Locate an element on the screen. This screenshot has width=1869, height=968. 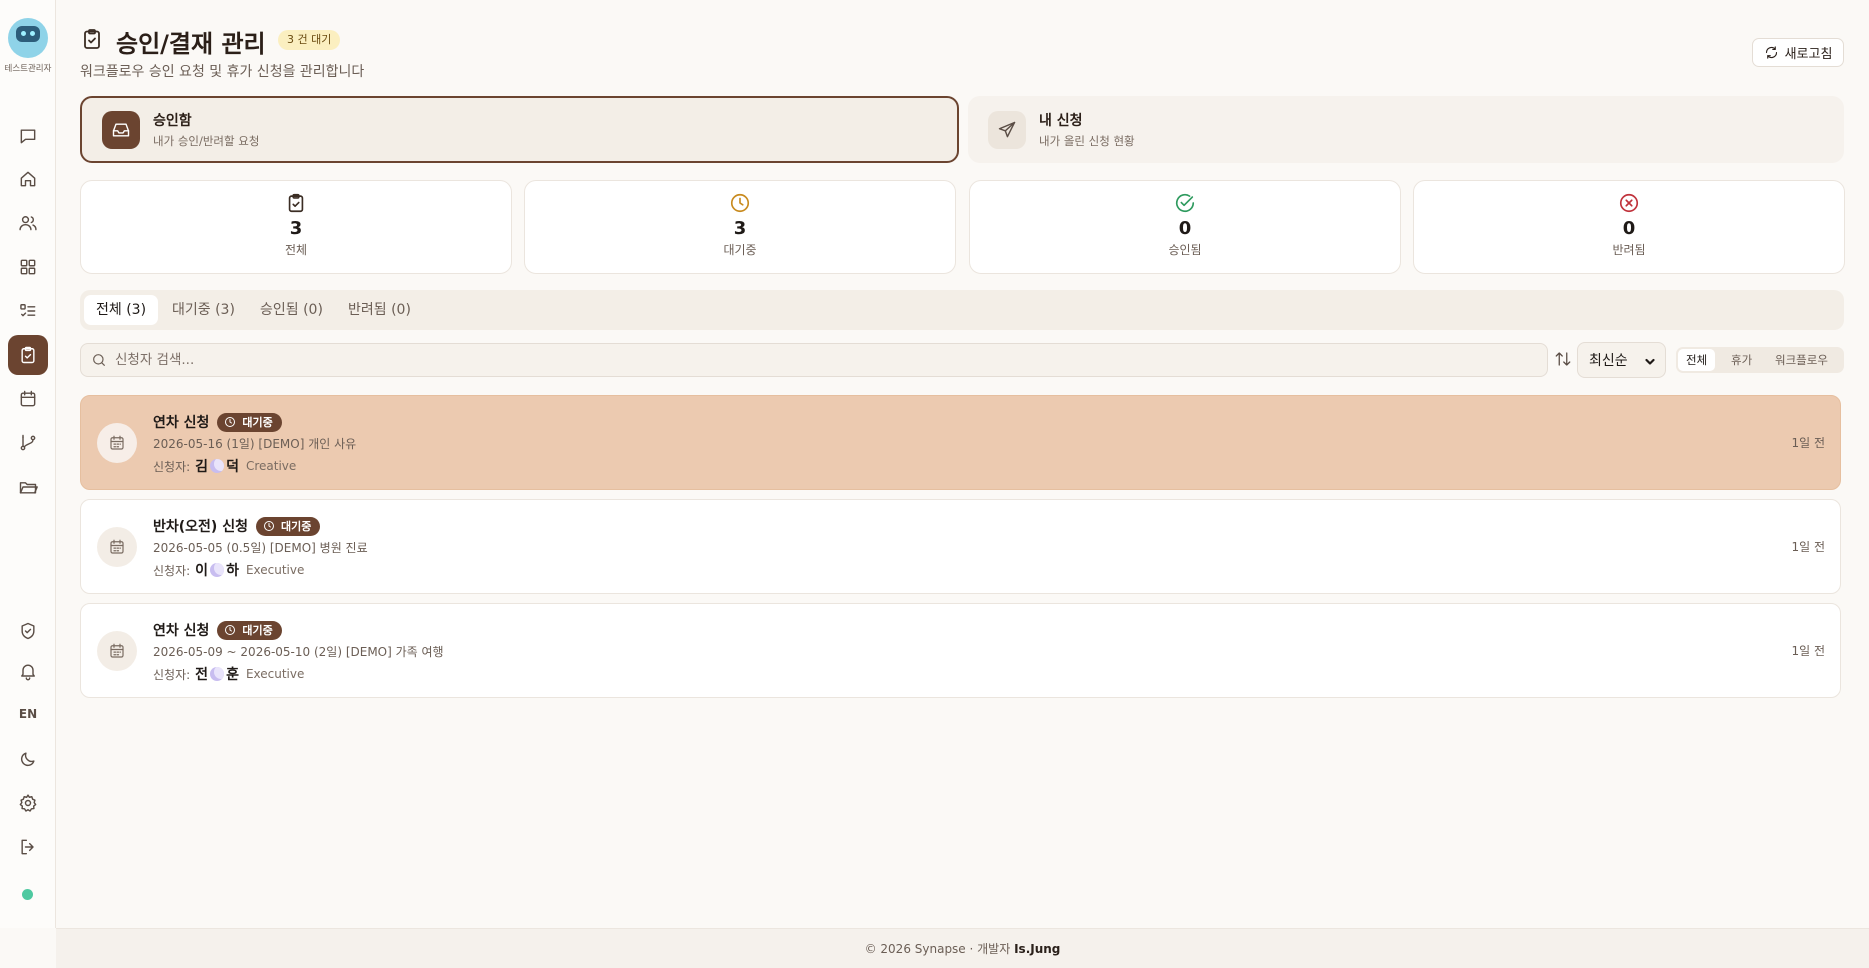
refresh-label: 새로고침 is located at coordinates (1808, 53).